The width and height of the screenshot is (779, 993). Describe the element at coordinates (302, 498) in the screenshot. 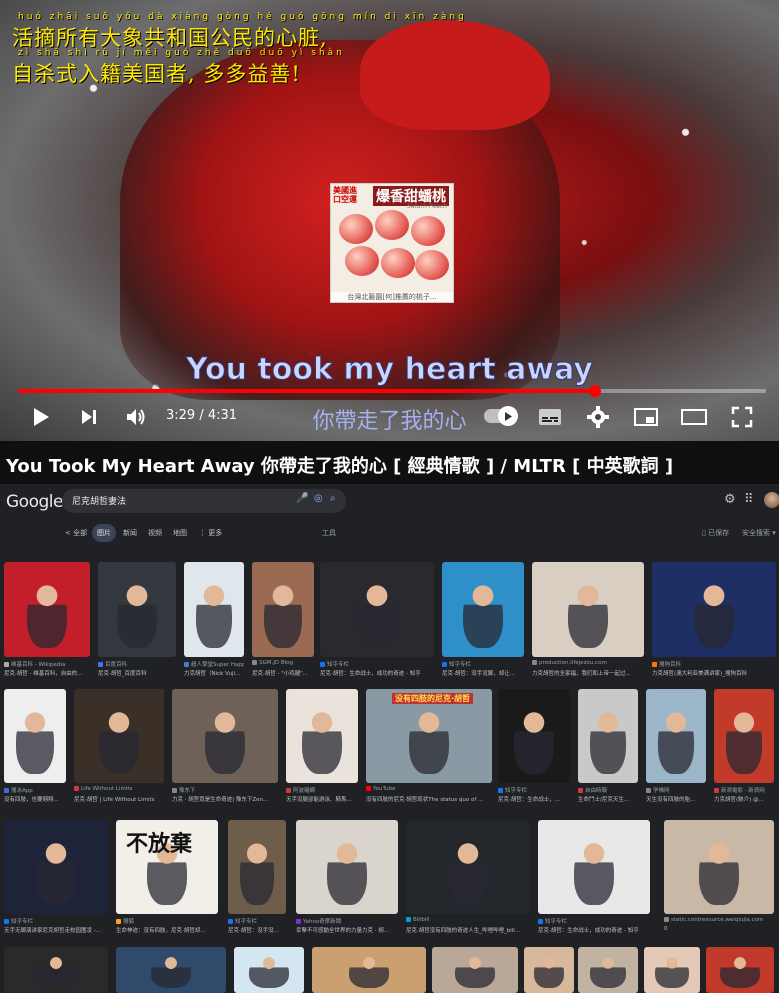

I see `mic-icon: 🎤` at that location.